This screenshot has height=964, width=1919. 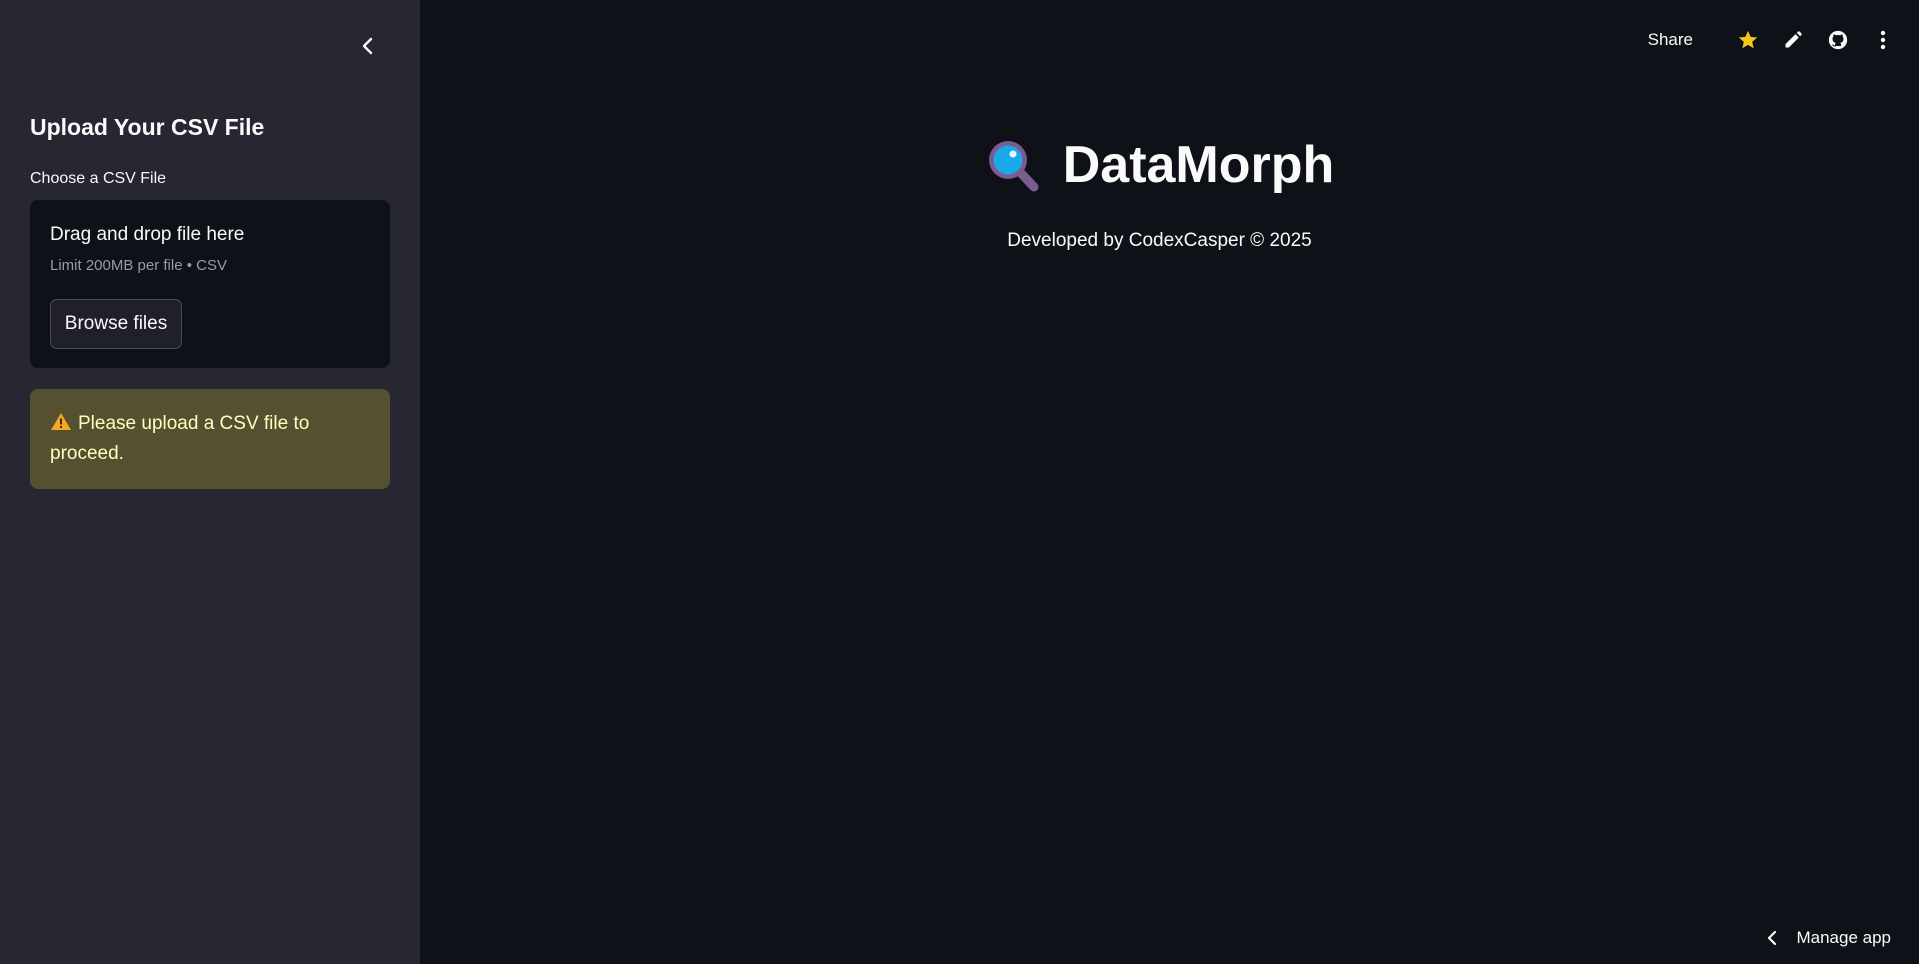 I want to click on pencil-icon, so click(x=1793, y=40).